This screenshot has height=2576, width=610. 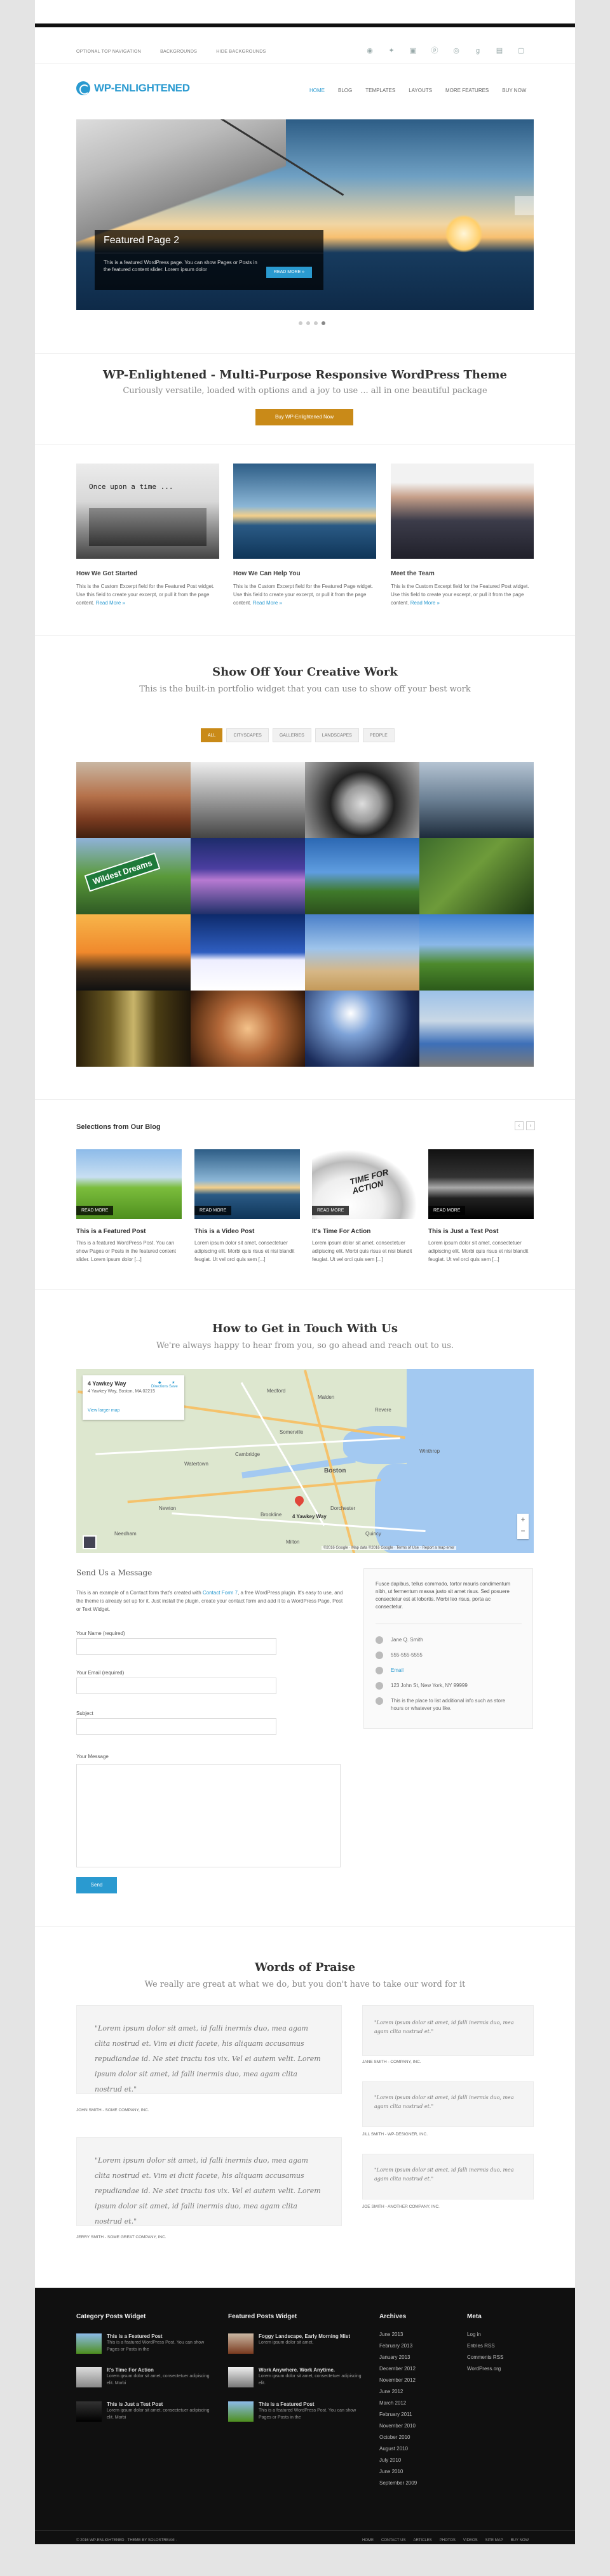 What do you see at coordinates (368, 2540) in the screenshot?
I see `footer-nav-link: HOME` at bounding box center [368, 2540].